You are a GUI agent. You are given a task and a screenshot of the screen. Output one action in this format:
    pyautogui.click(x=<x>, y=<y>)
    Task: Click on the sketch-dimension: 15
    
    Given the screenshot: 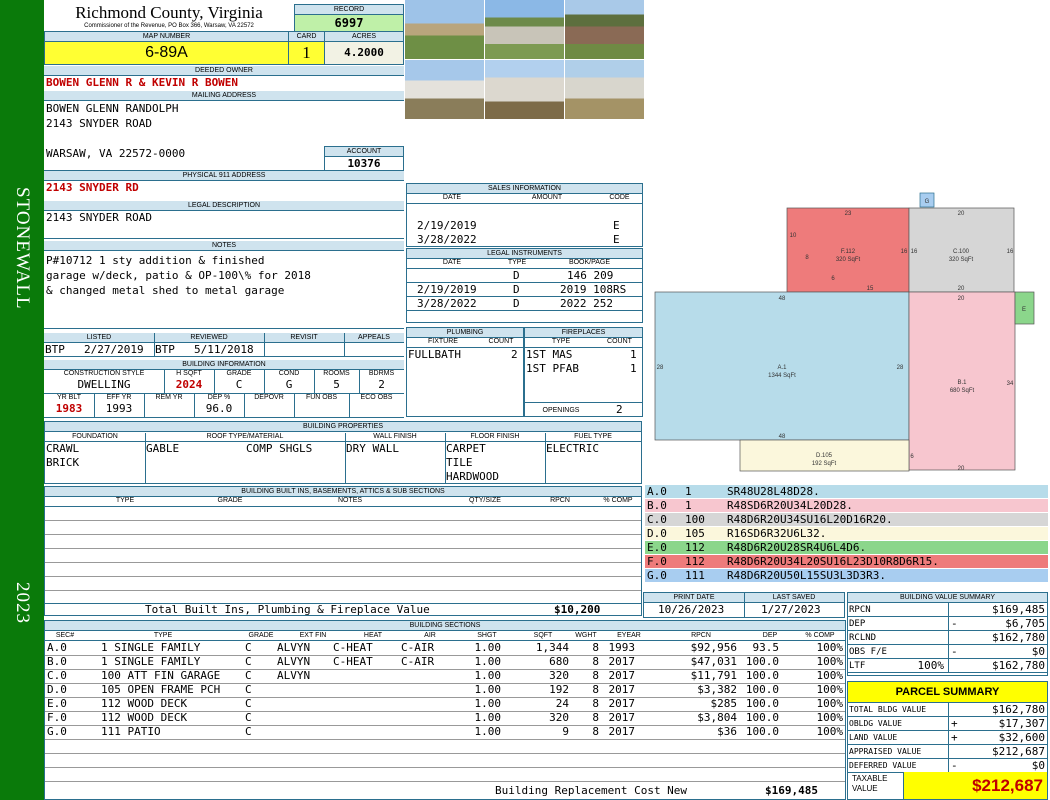 What is the action you would take?
    pyautogui.click(x=870, y=289)
    